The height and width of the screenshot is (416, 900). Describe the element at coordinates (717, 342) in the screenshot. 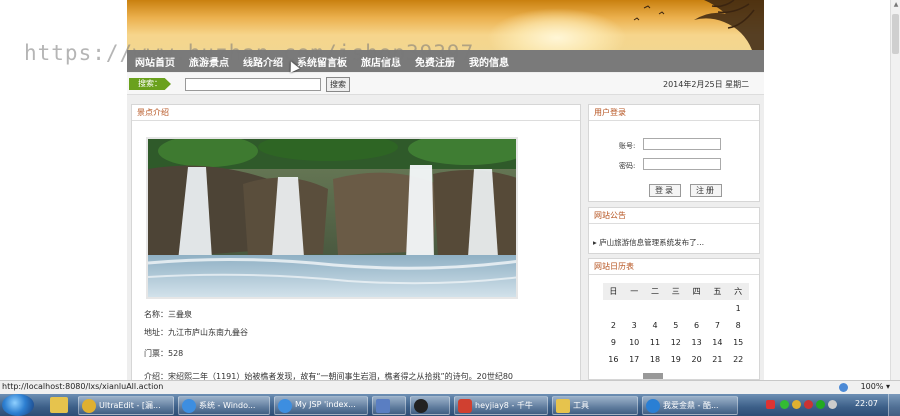

I see `calendar-day: 14` at that location.